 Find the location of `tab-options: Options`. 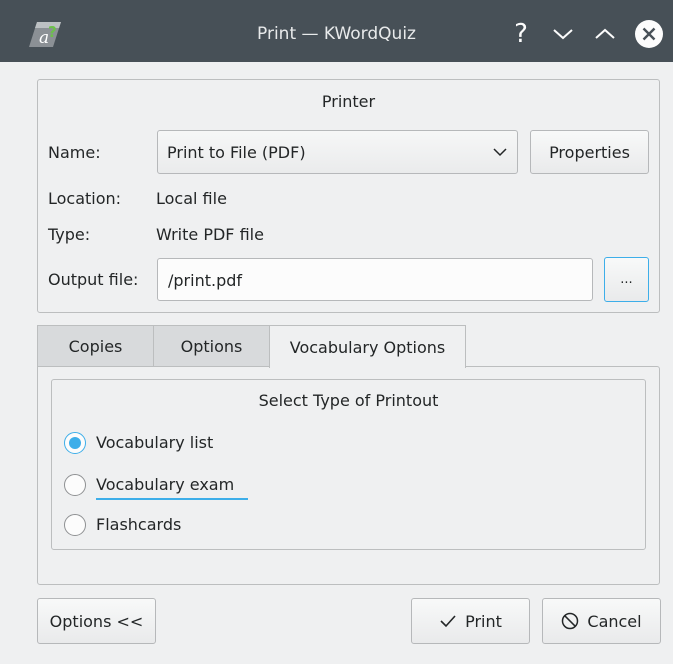

tab-options: Options is located at coordinates (211, 346).